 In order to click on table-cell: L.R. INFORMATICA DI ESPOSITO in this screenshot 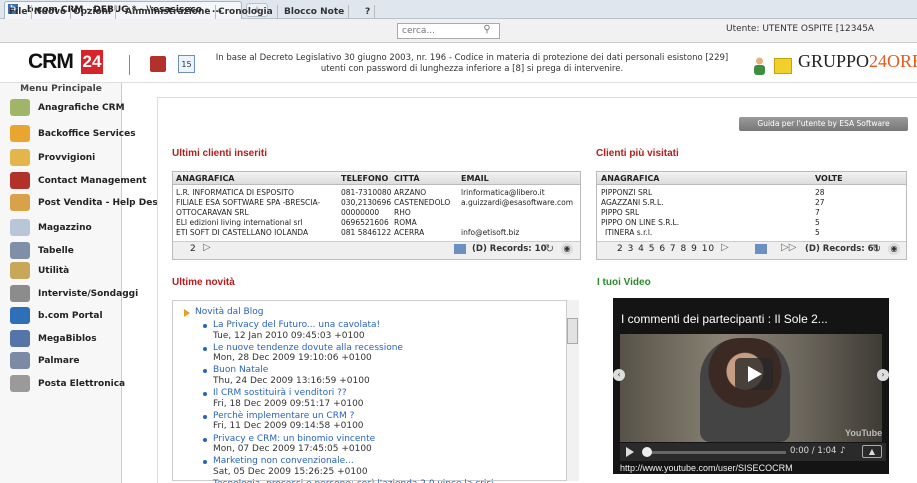, I will do `click(235, 192)`.